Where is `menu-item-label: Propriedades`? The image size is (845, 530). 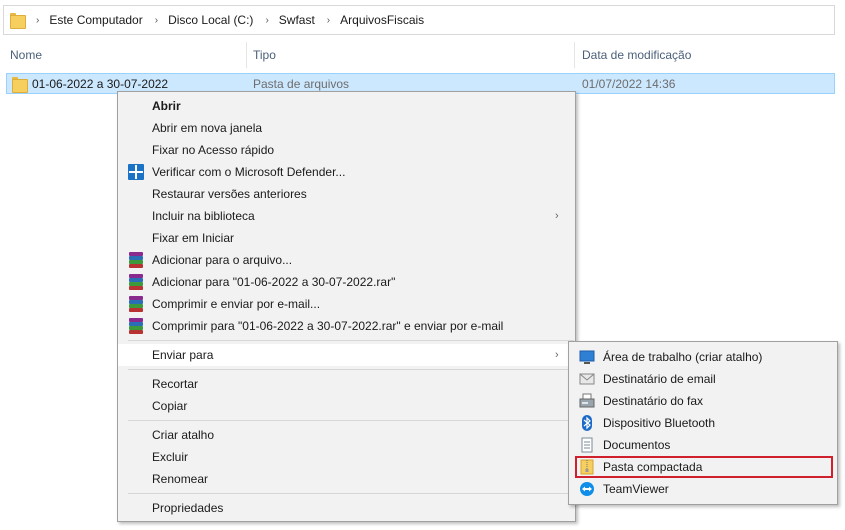
menu-item-label: Propriedades is located at coordinates (188, 508).